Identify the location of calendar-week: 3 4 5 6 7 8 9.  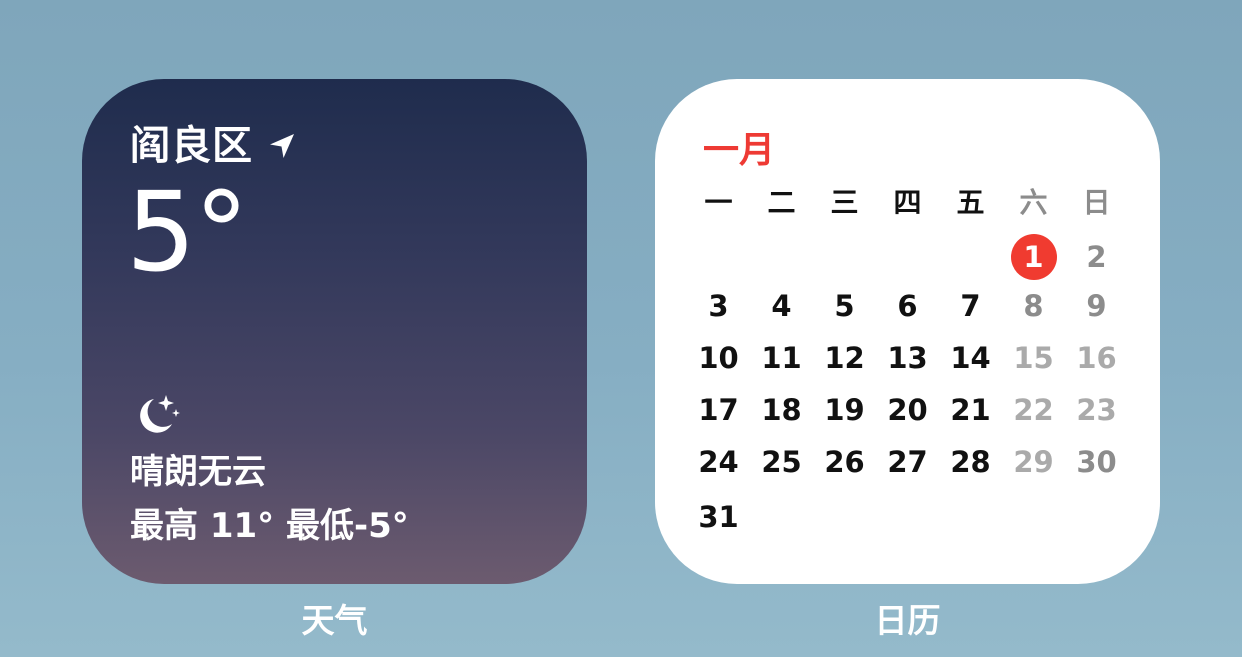
(907, 306).